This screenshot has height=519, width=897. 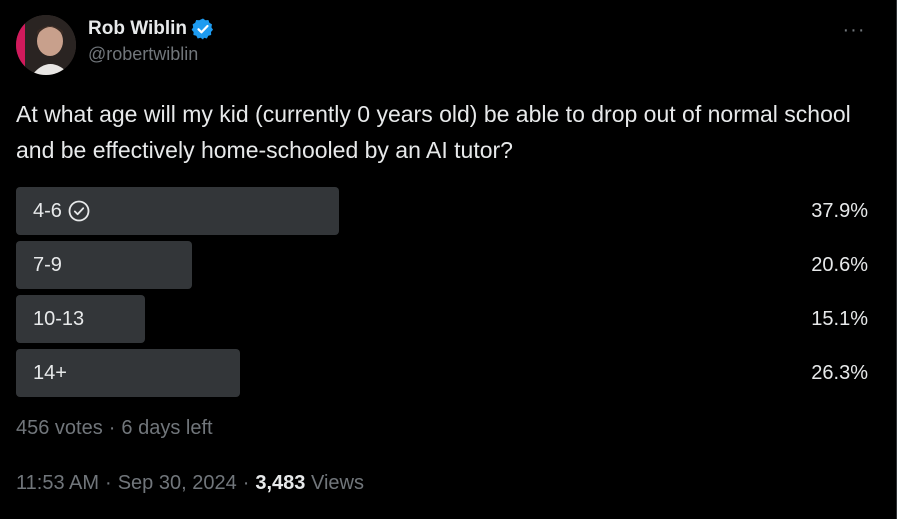 What do you see at coordinates (137, 29) in the screenshot?
I see `author-name: Rob Wiblin` at bounding box center [137, 29].